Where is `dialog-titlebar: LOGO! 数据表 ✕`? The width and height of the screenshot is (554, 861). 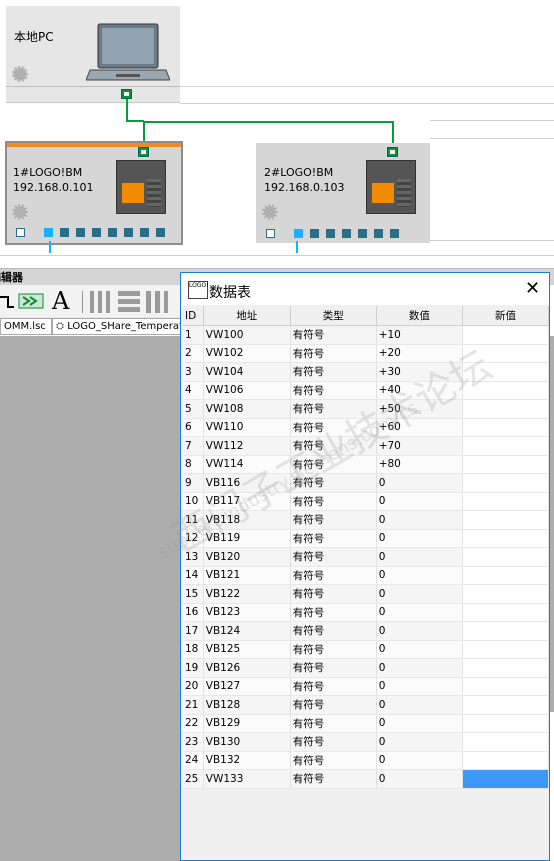 dialog-titlebar: LOGO! 数据表 ✕ is located at coordinates (365, 289).